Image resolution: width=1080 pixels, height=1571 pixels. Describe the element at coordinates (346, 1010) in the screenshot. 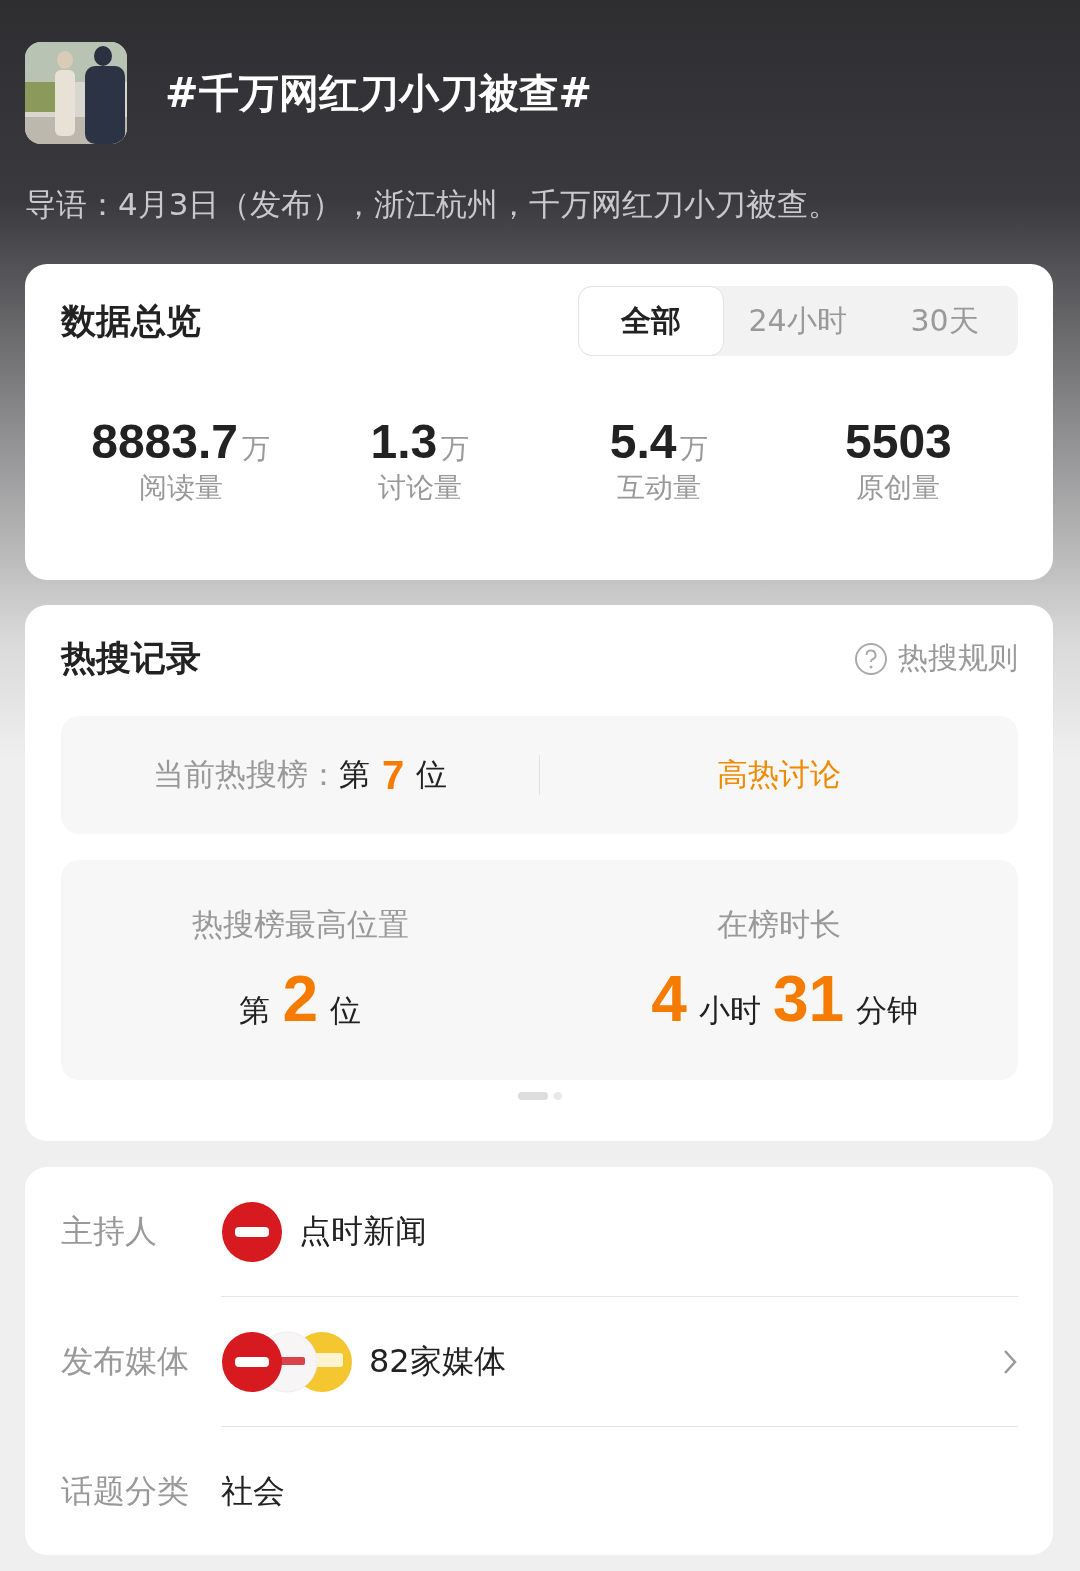

I see `unit-text: 位` at that location.